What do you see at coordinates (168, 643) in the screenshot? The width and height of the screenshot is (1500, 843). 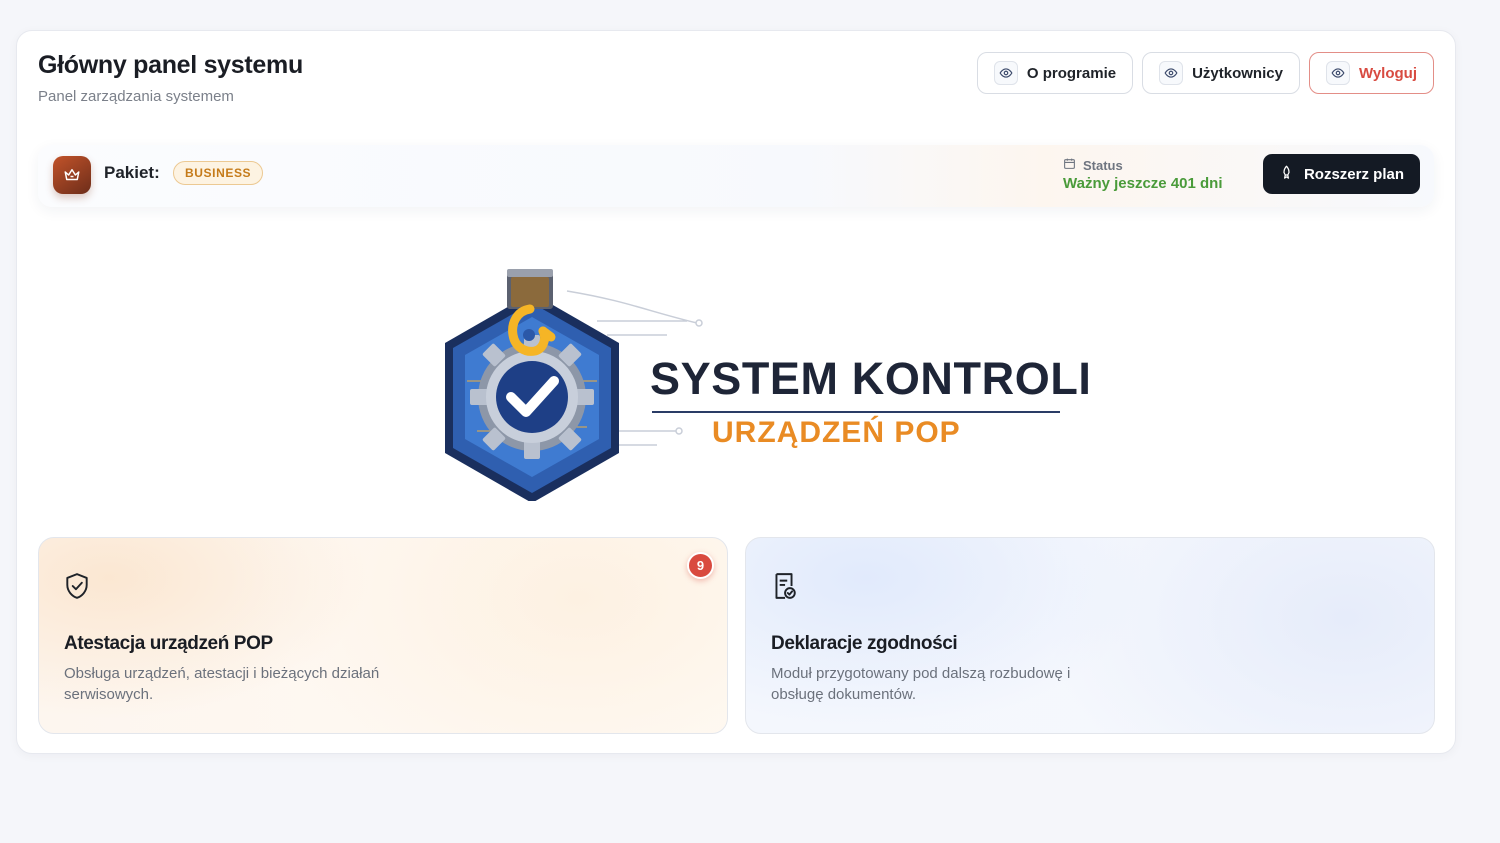 I see `card-title: Atestacja urządzeń POP` at bounding box center [168, 643].